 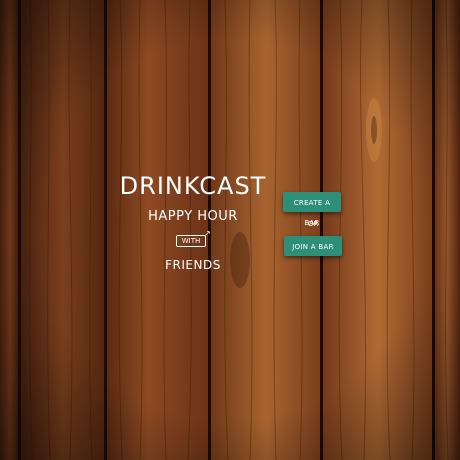 I want to click on create-bar-button: CREATE A BAR, so click(x=312, y=209).